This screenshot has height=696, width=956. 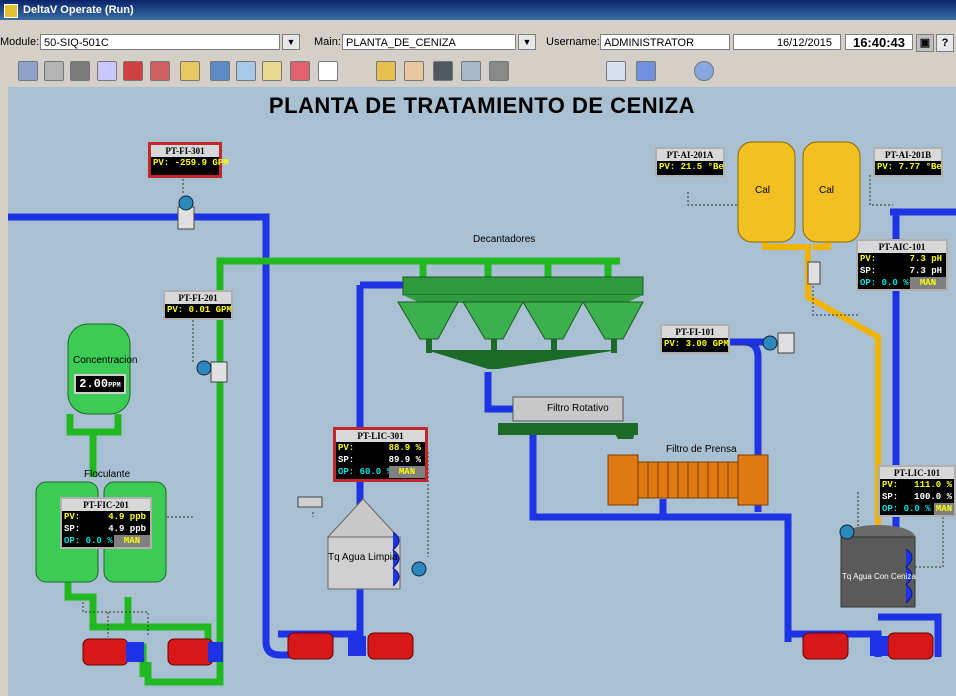 I want to click on filter-press, so click(x=688, y=480).